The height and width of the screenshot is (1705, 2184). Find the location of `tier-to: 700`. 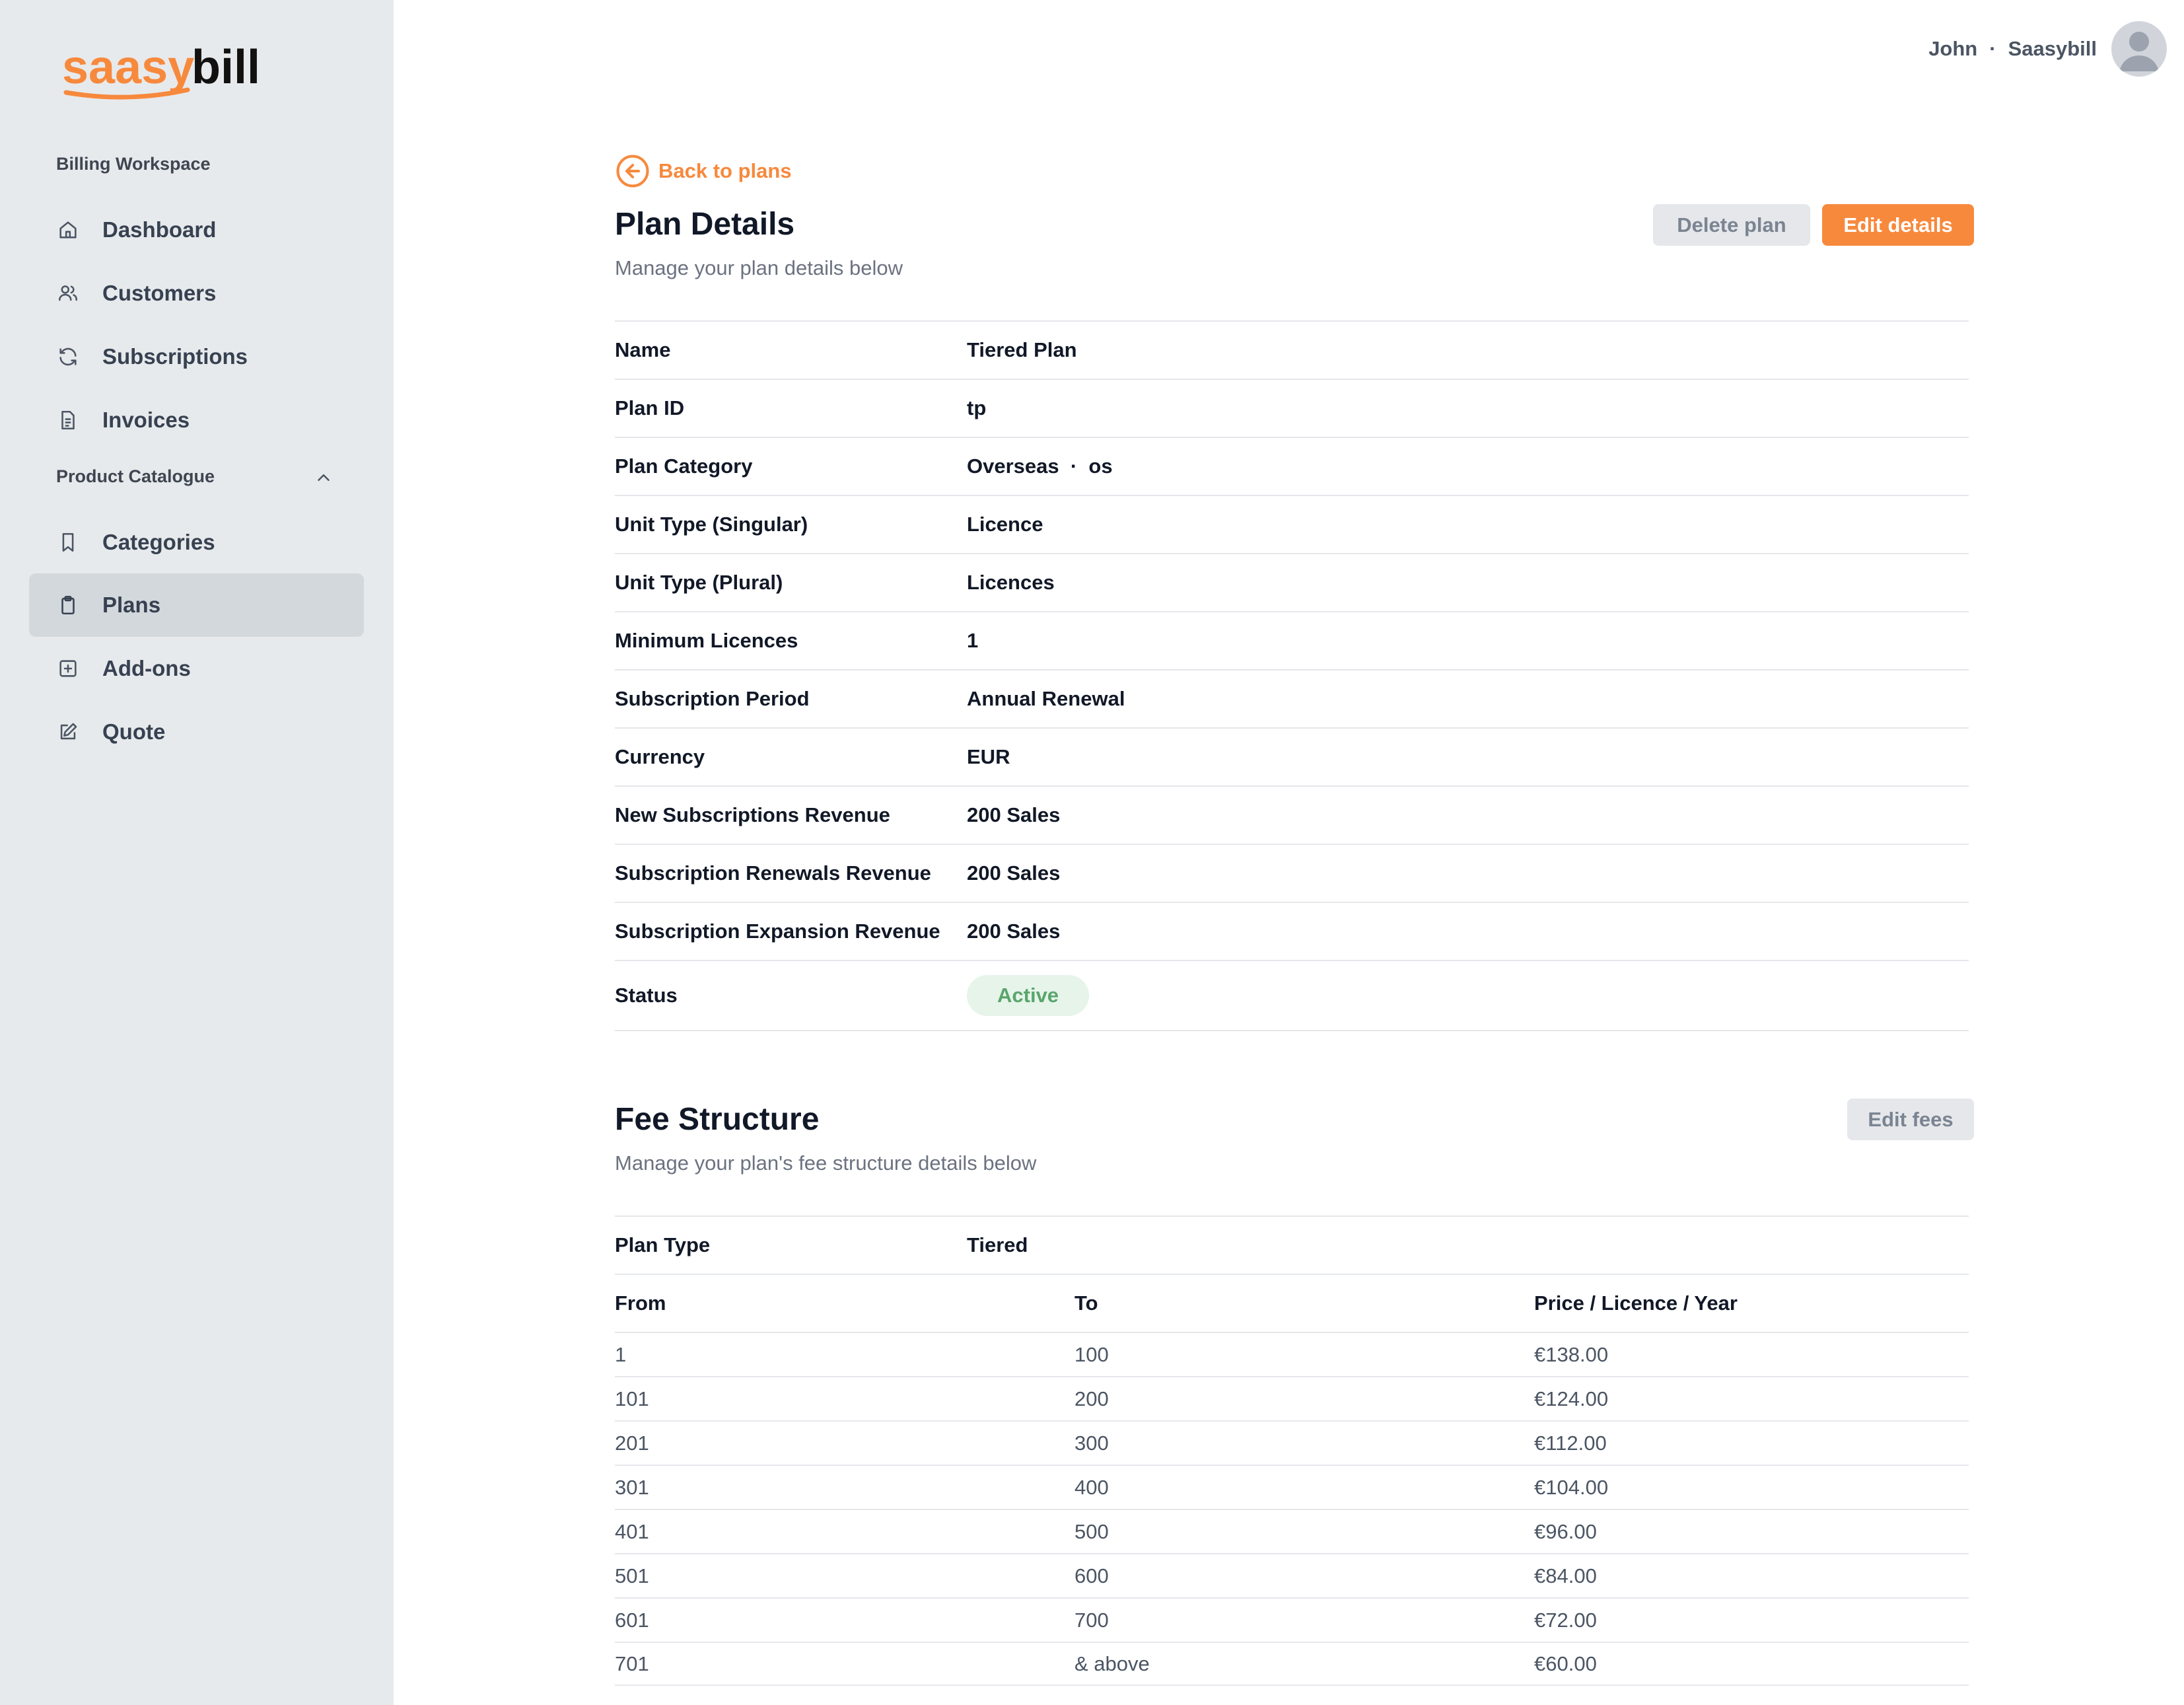

tier-to: 700 is located at coordinates (1091, 1620).